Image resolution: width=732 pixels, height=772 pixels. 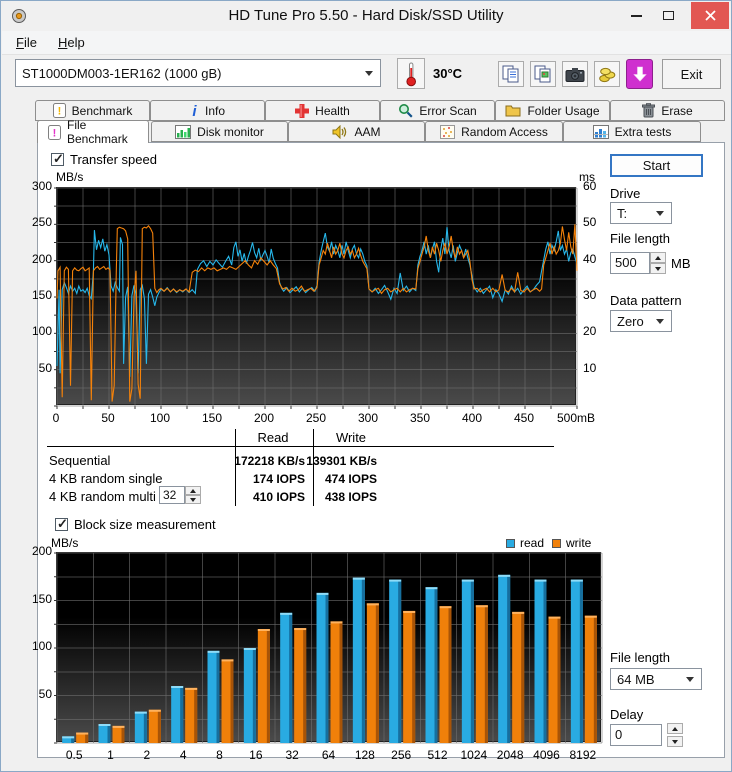 I want to click on legend-read: read, so click(x=525, y=543).